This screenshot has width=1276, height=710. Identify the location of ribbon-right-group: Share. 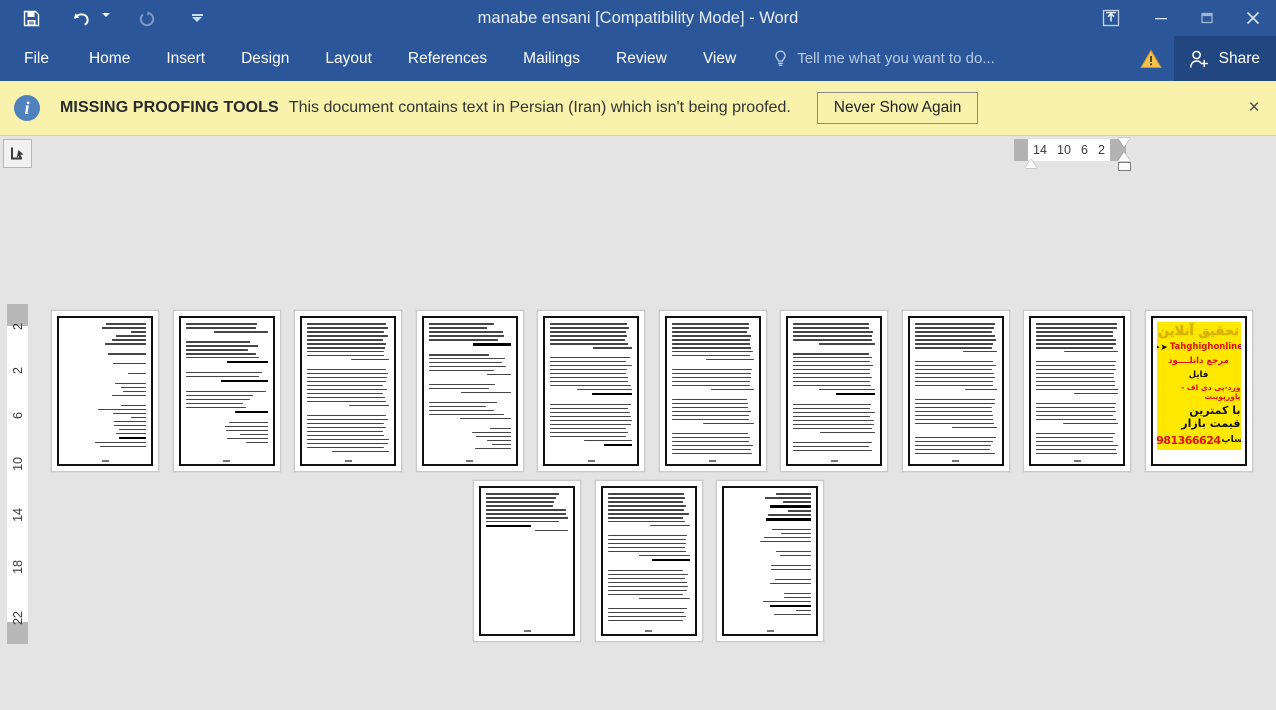
(1202, 58).